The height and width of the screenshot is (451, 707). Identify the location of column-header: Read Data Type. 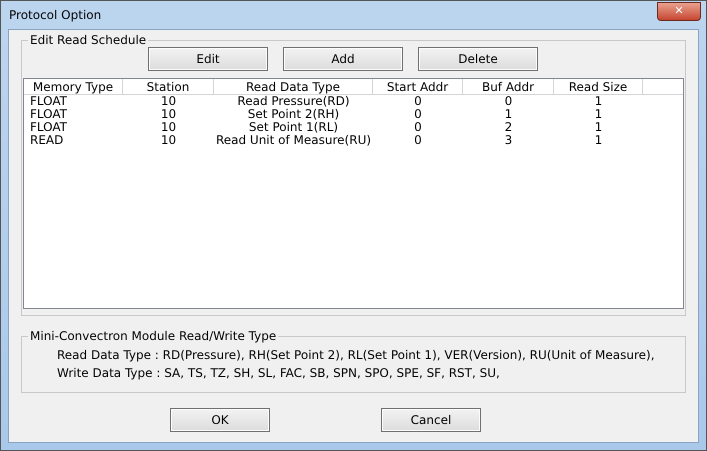
(293, 86).